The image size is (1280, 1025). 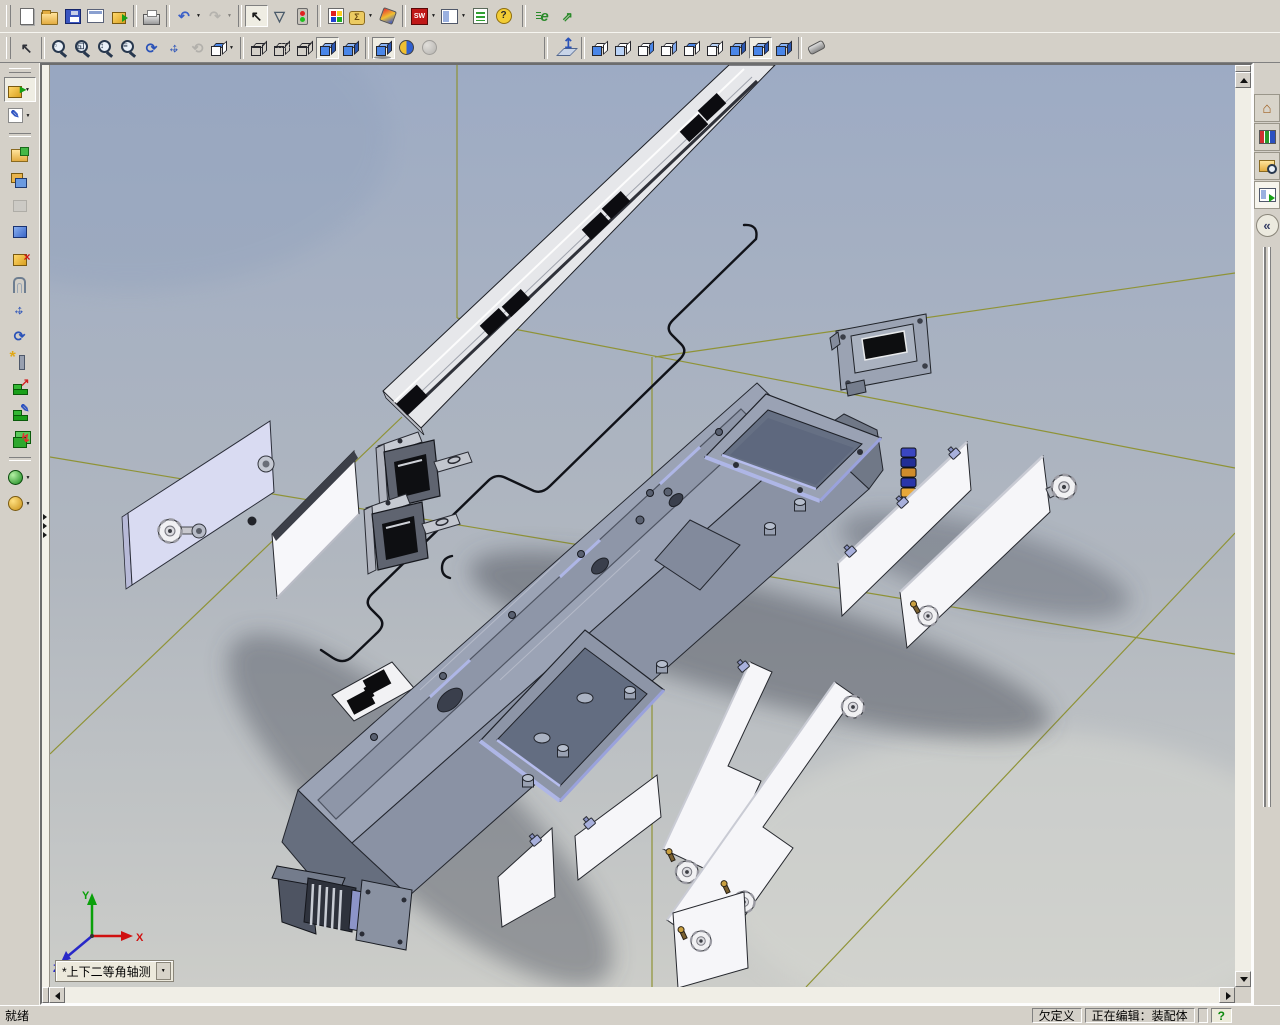 I want to click on no-external-references-button: ×, so click(x=20, y=257).